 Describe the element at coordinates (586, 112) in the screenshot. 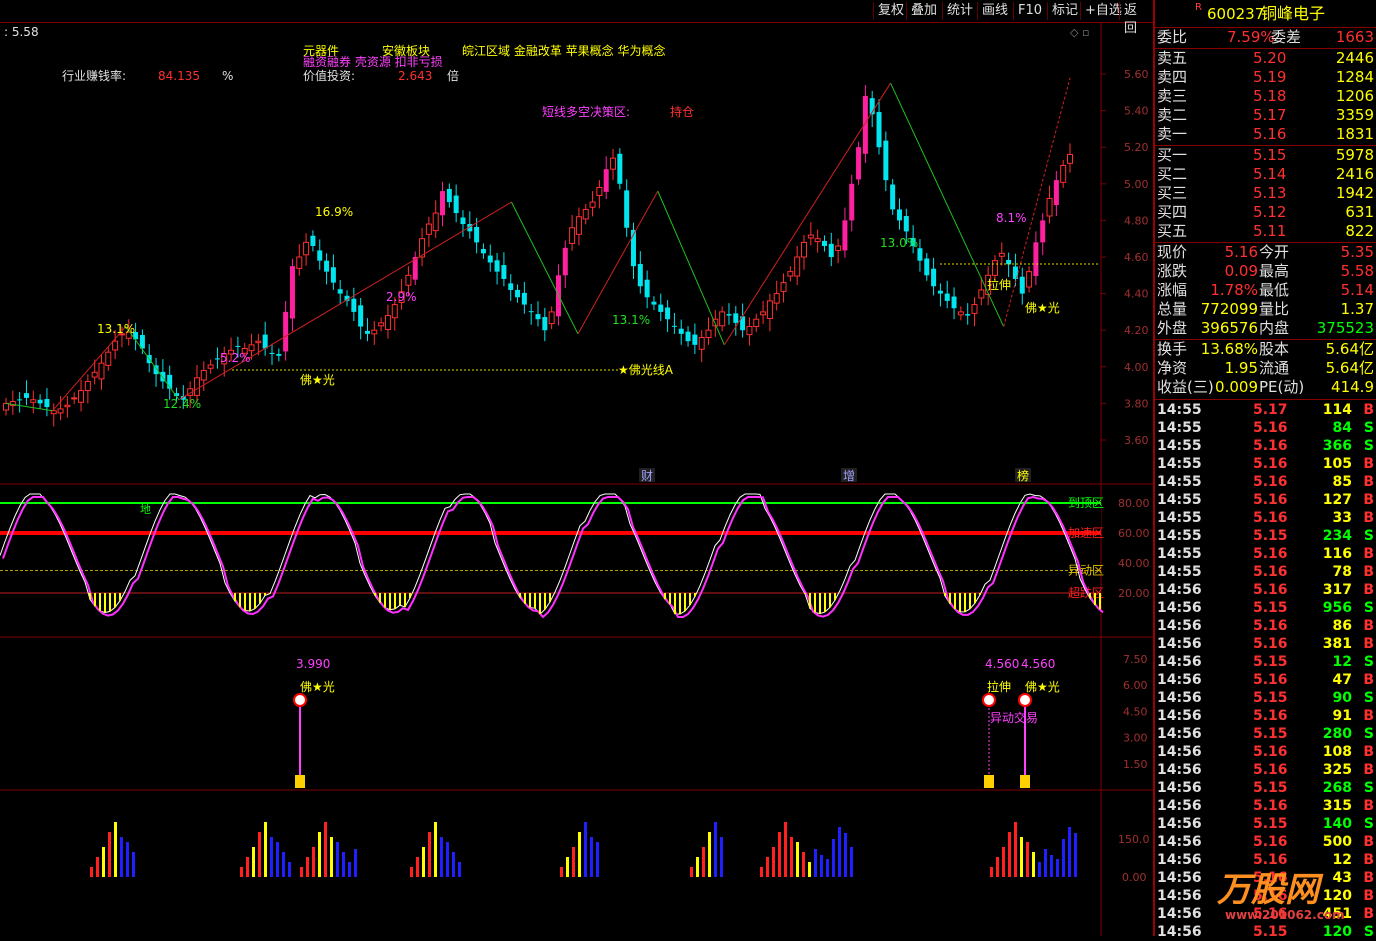

I see `decision-label: 短线多空决策区:` at that location.